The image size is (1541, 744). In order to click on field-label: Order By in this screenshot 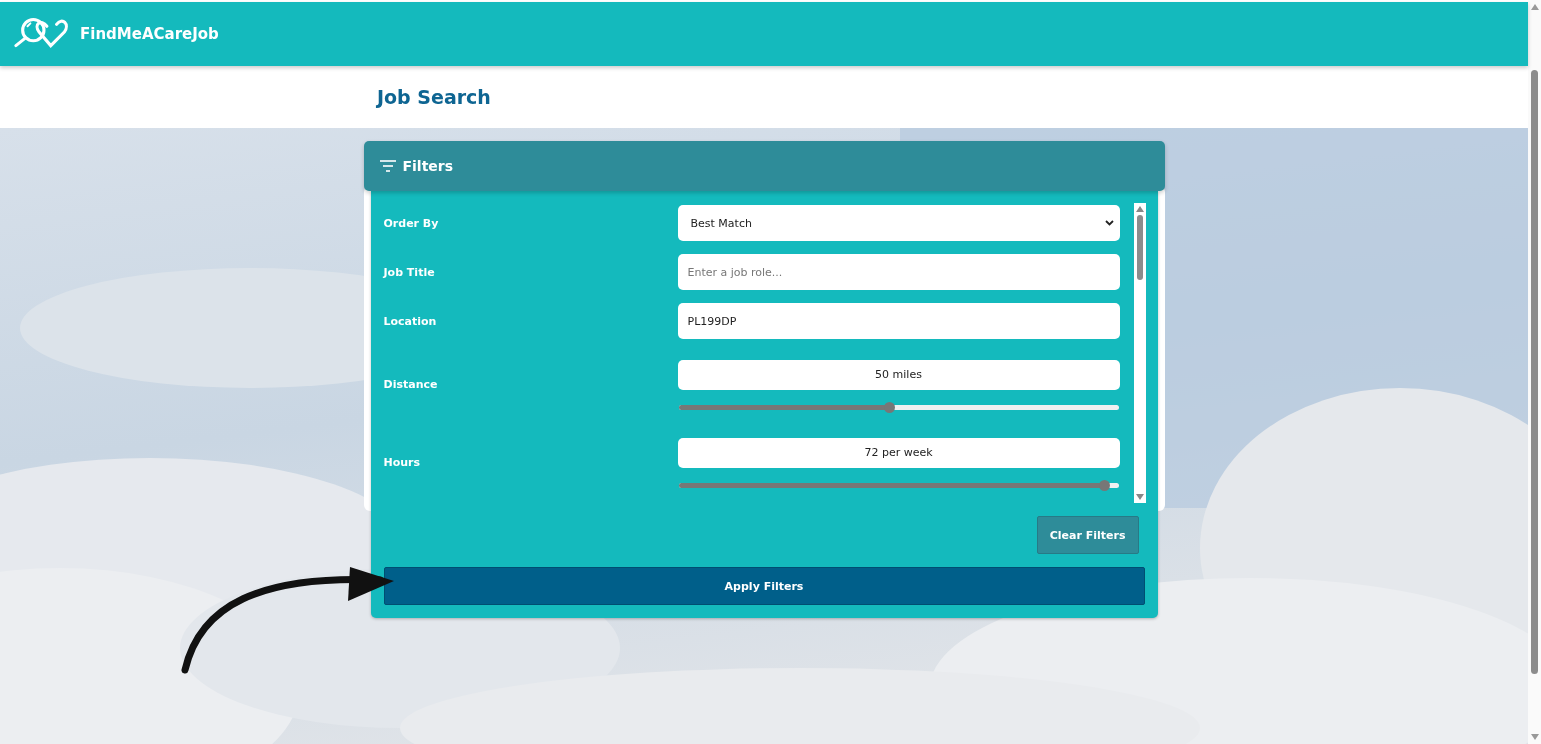, I will do `click(411, 223)`.